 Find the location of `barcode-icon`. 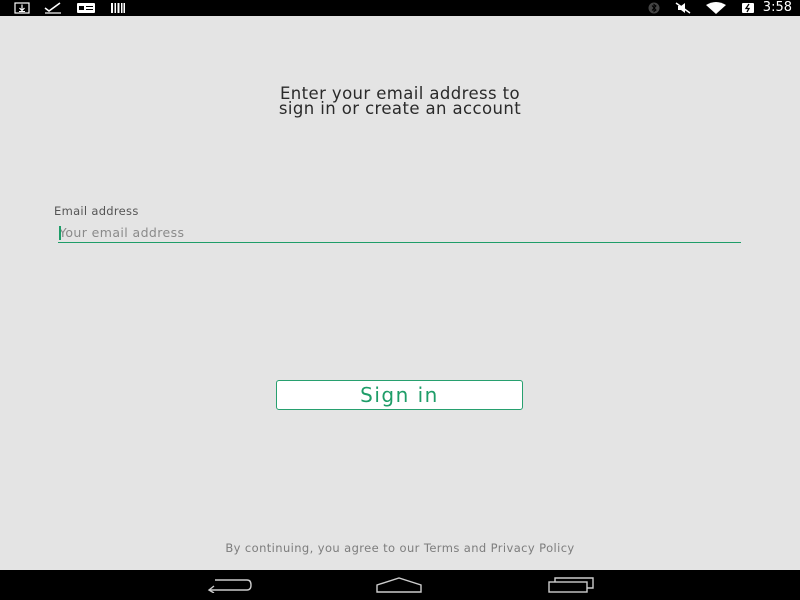

barcode-icon is located at coordinates (118, 8).